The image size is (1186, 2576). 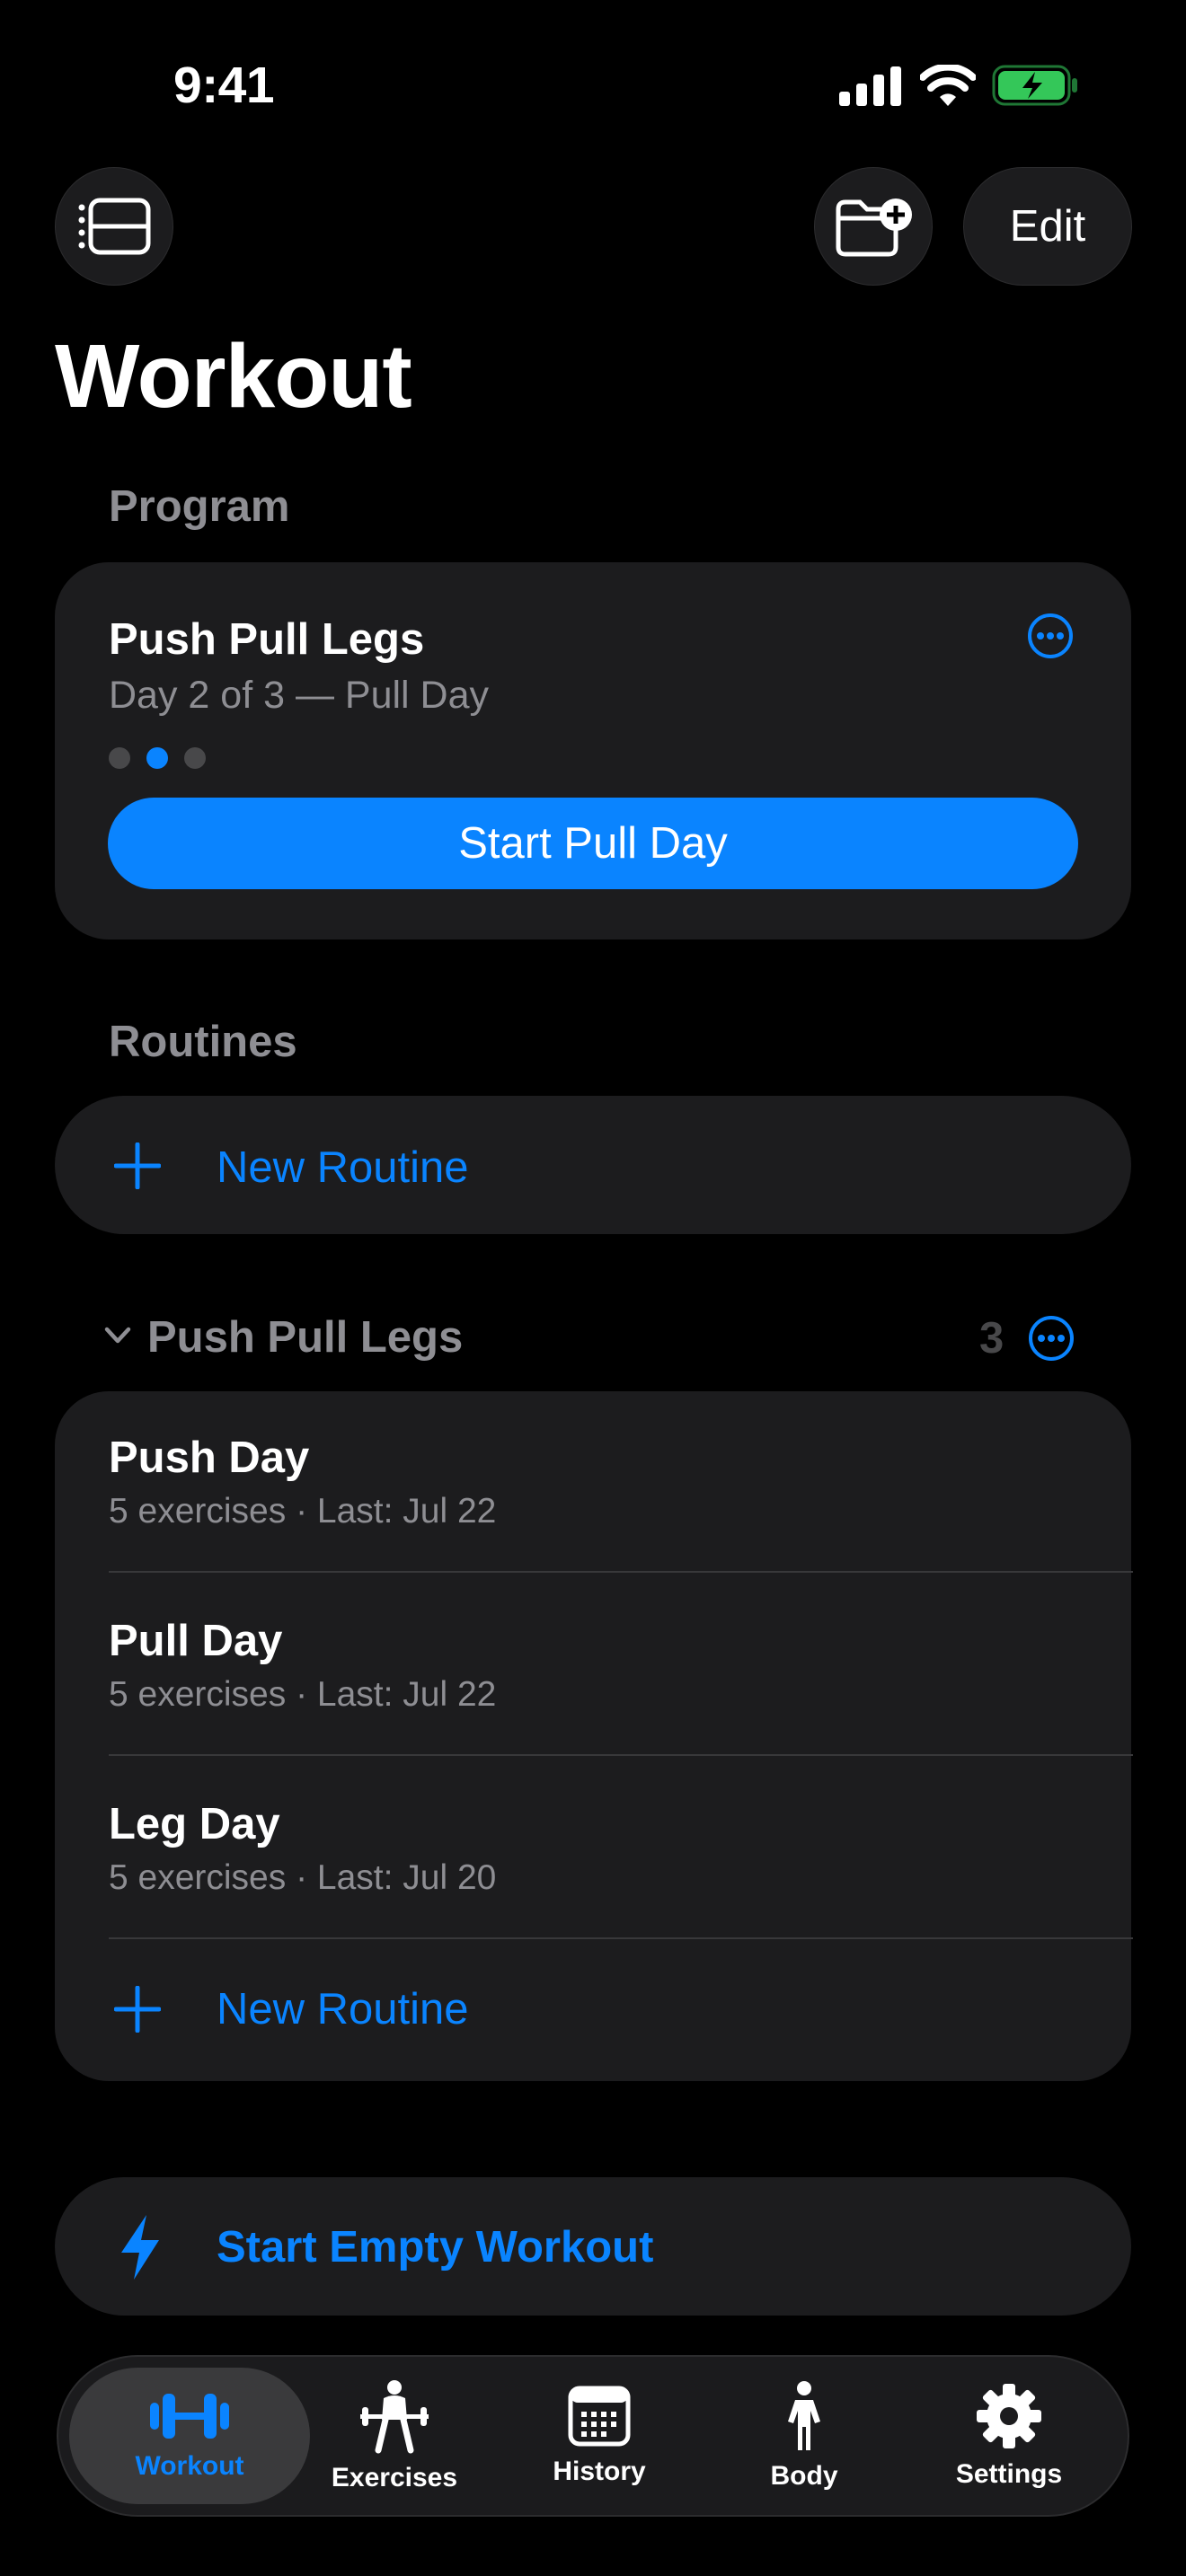 What do you see at coordinates (1047, 226) in the screenshot?
I see `edit-button: Edit` at bounding box center [1047, 226].